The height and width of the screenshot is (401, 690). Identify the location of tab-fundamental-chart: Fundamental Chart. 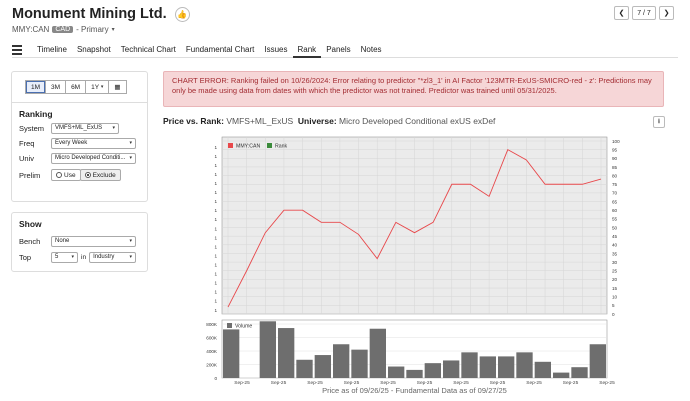
(220, 50).